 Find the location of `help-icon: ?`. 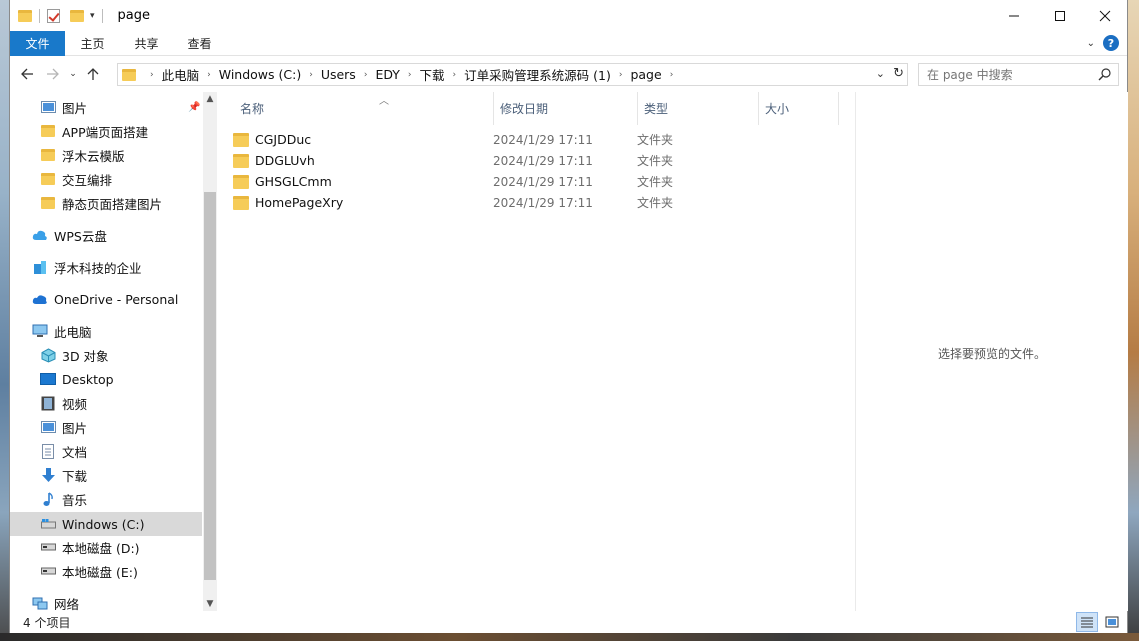

help-icon: ? is located at coordinates (1111, 43).